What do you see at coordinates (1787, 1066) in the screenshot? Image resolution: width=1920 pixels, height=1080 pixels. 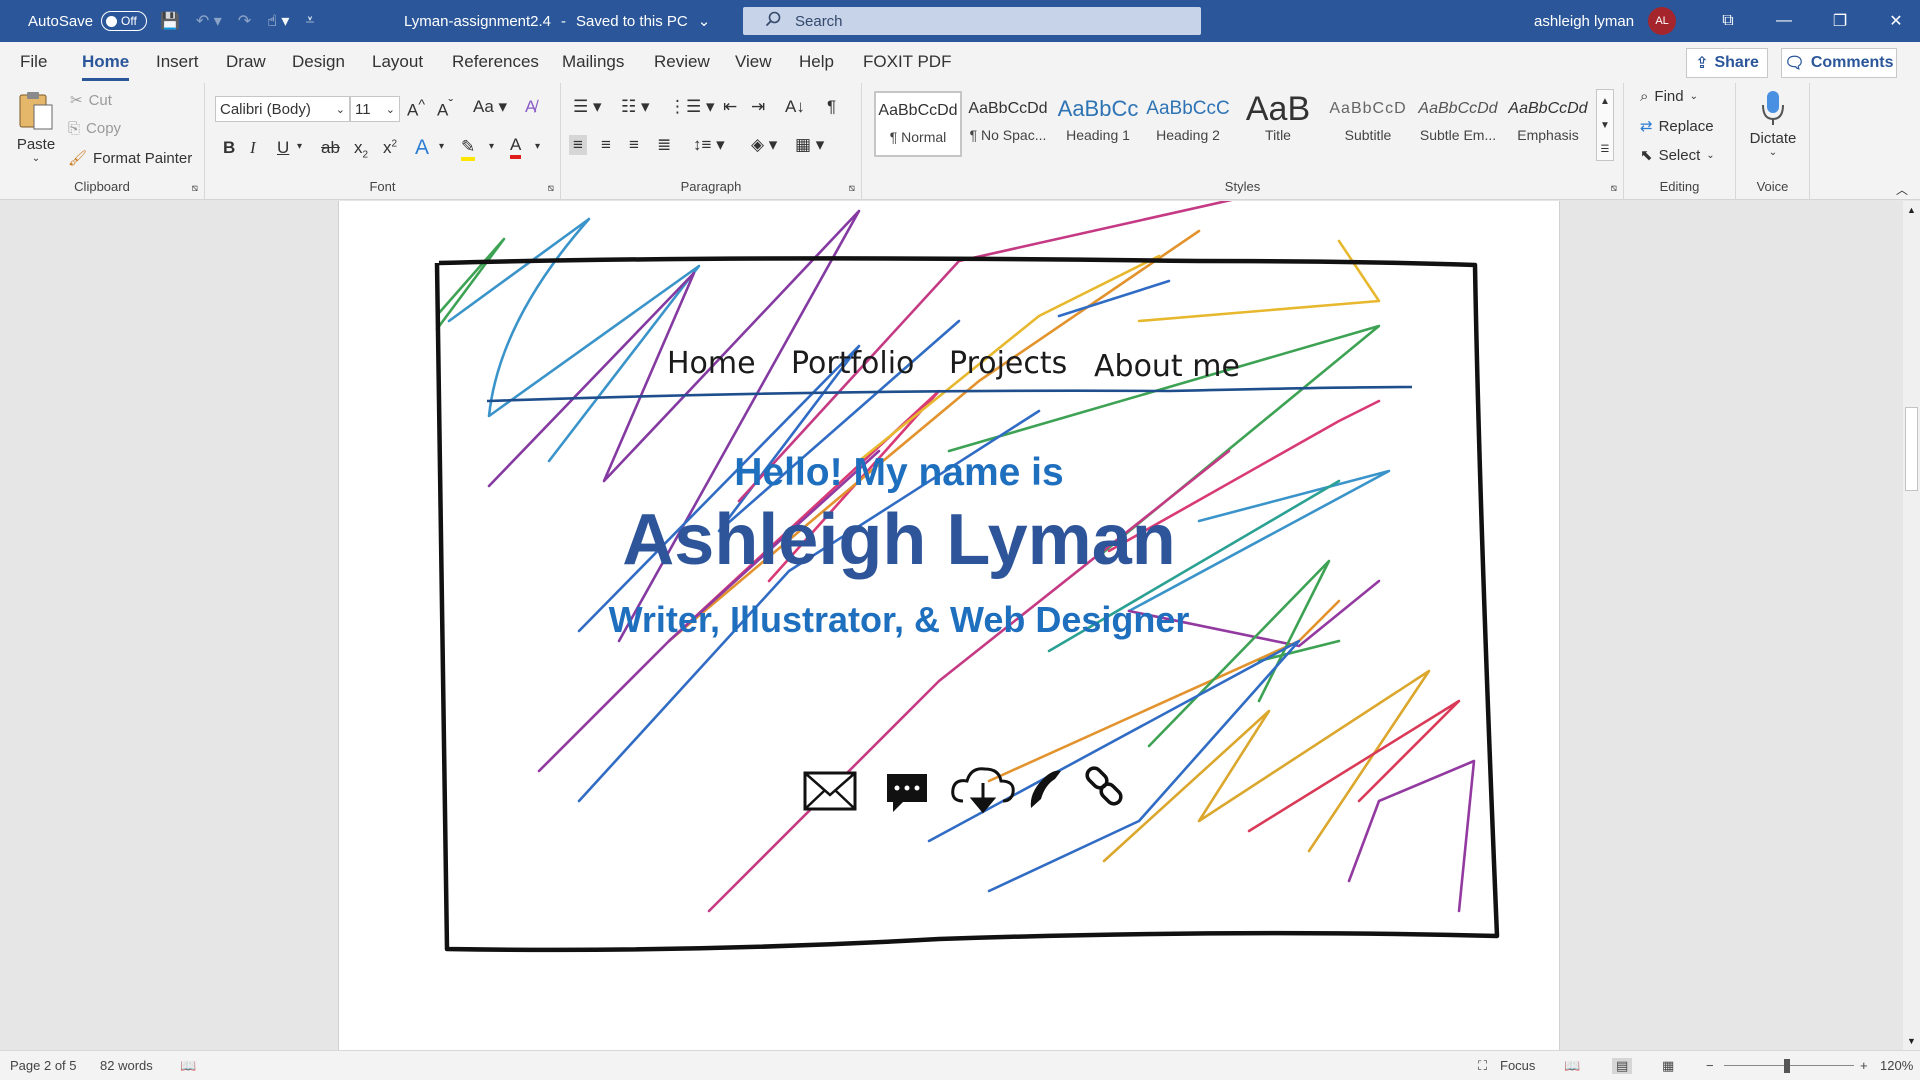 I see `zoom-slider-thumb` at bounding box center [1787, 1066].